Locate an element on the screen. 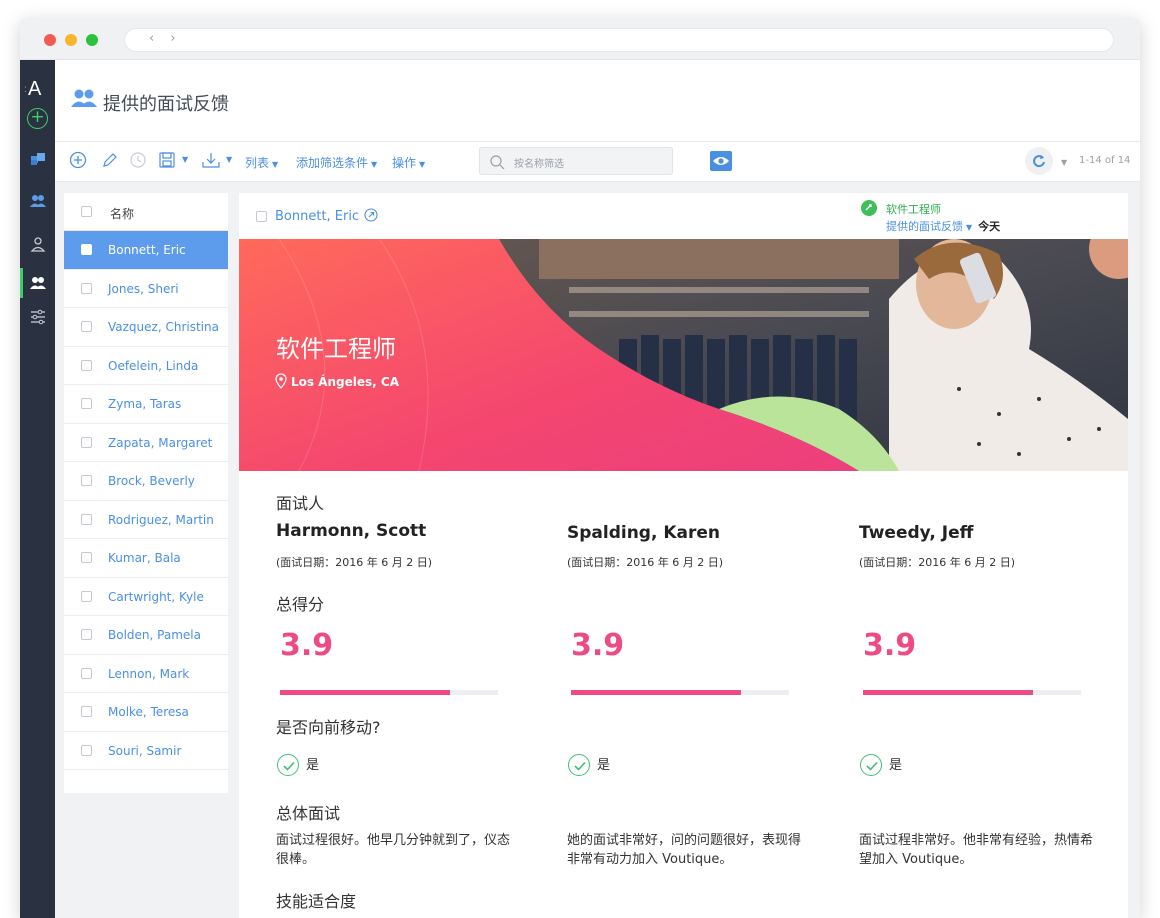 The height and width of the screenshot is (918, 1160). list-view-menu: 列表 ▼ is located at coordinates (261, 162).